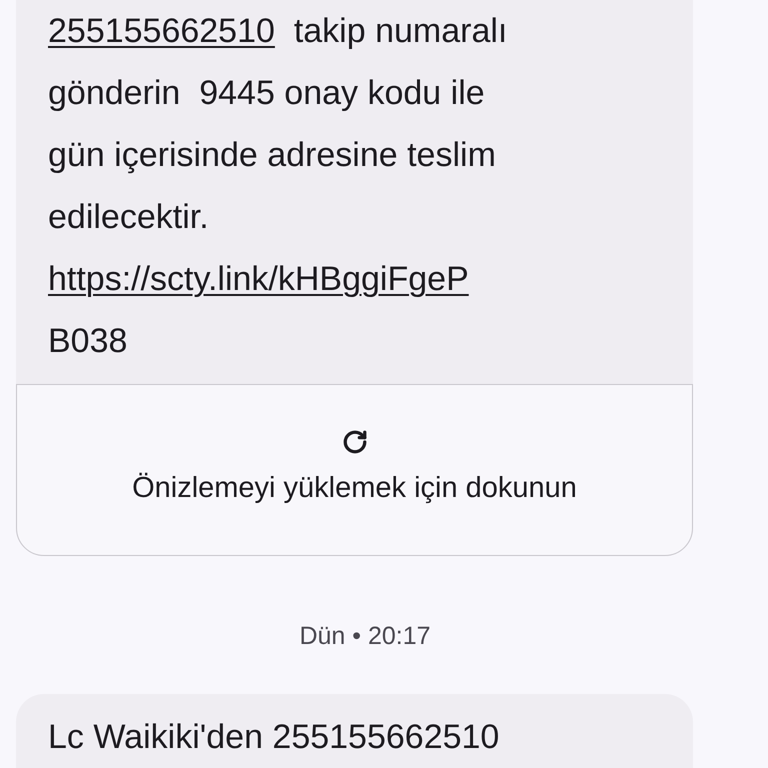 Image resolution: width=768 pixels, height=768 pixels. What do you see at coordinates (161, 31) in the screenshot?
I see `message-link: 255155662510` at bounding box center [161, 31].